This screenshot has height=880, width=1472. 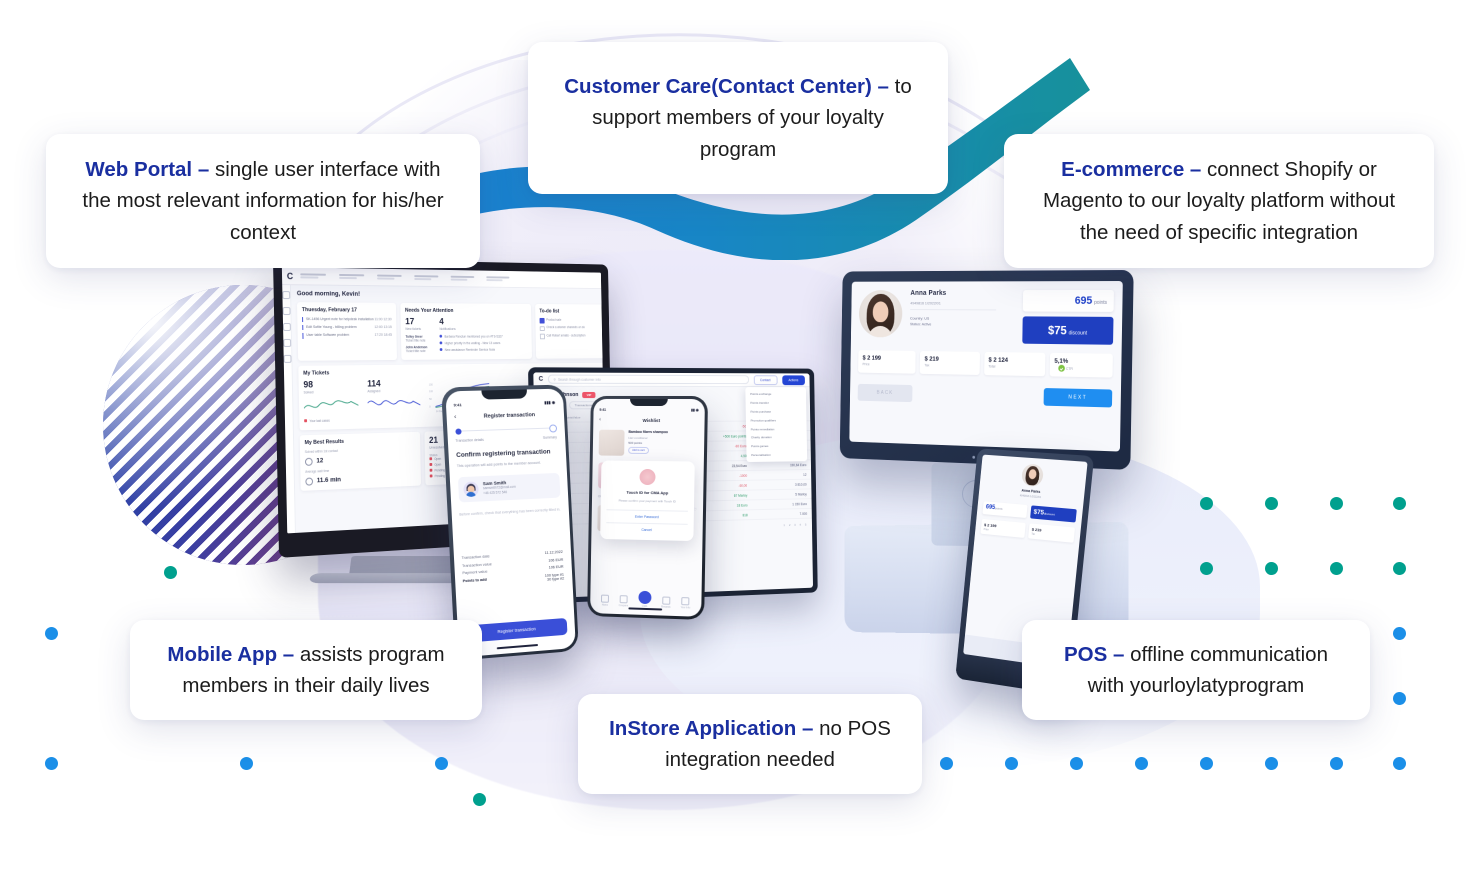 What do you see at coordinates (565, 327) in the screenshot?
I see `todo-text: Check customer channels on sk` at bounding box center [565, 327].